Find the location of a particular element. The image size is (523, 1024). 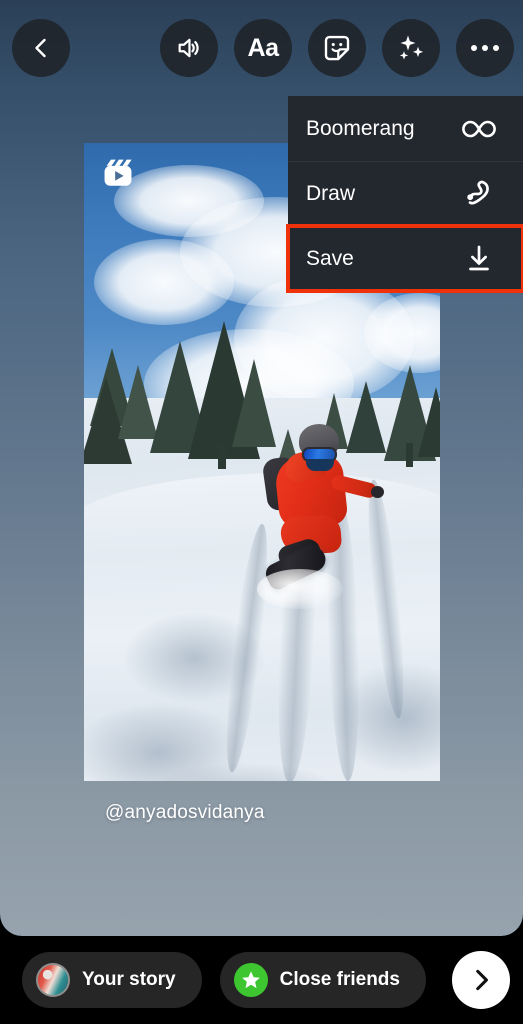

bottom-bar: Your story Close friends is located at coordinates (261, 980).